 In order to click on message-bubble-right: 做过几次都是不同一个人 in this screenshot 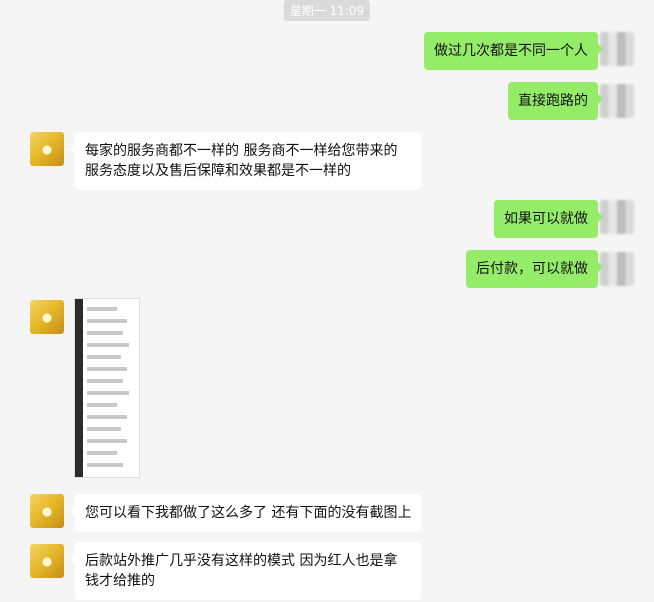, I will do `click(513, 51)`.